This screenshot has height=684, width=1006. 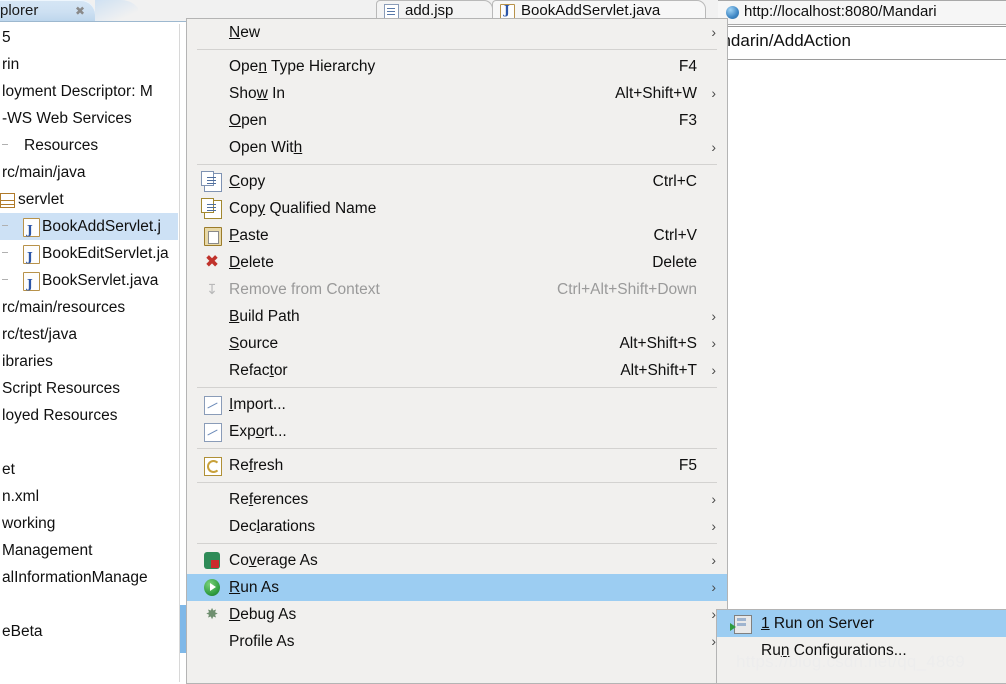 What do you see at coordinates (457, 66) in the screenshot?
I see `menu-item-open-type-hierarchy: Open Type Hierarchy F4` at bounding box center [457, 66].